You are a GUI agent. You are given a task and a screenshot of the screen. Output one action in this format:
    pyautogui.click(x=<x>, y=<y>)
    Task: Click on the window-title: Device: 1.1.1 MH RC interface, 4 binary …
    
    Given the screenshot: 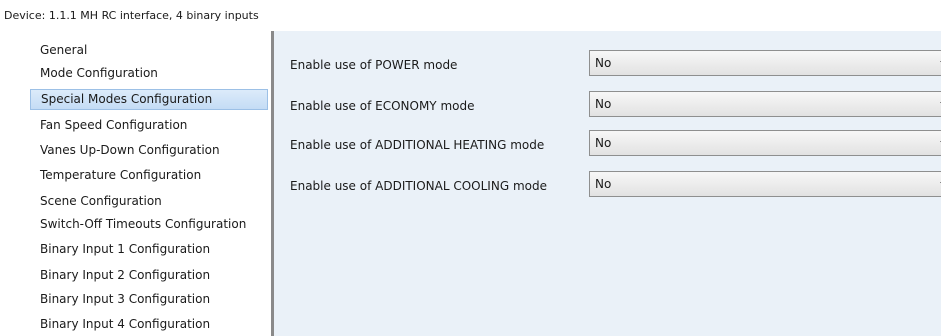 What is the action you would take?
    pyautogui.click(x=131, y=15)
    